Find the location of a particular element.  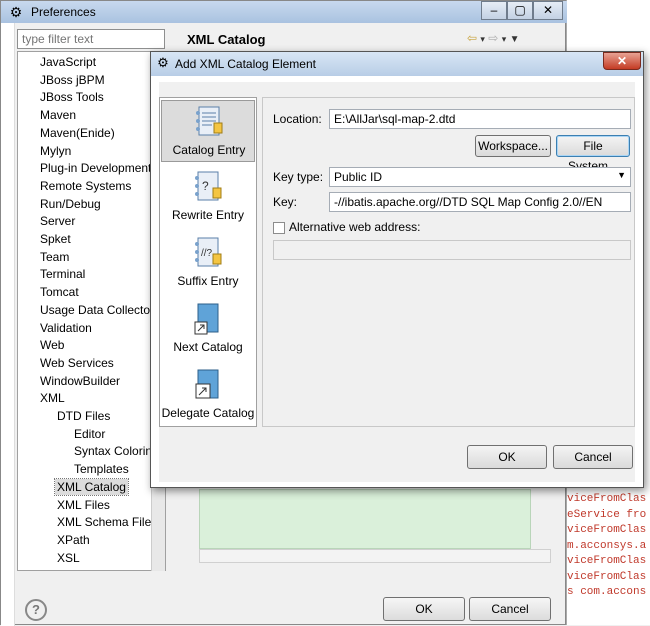

location-label: Location: is located at coordinates (297, 119).